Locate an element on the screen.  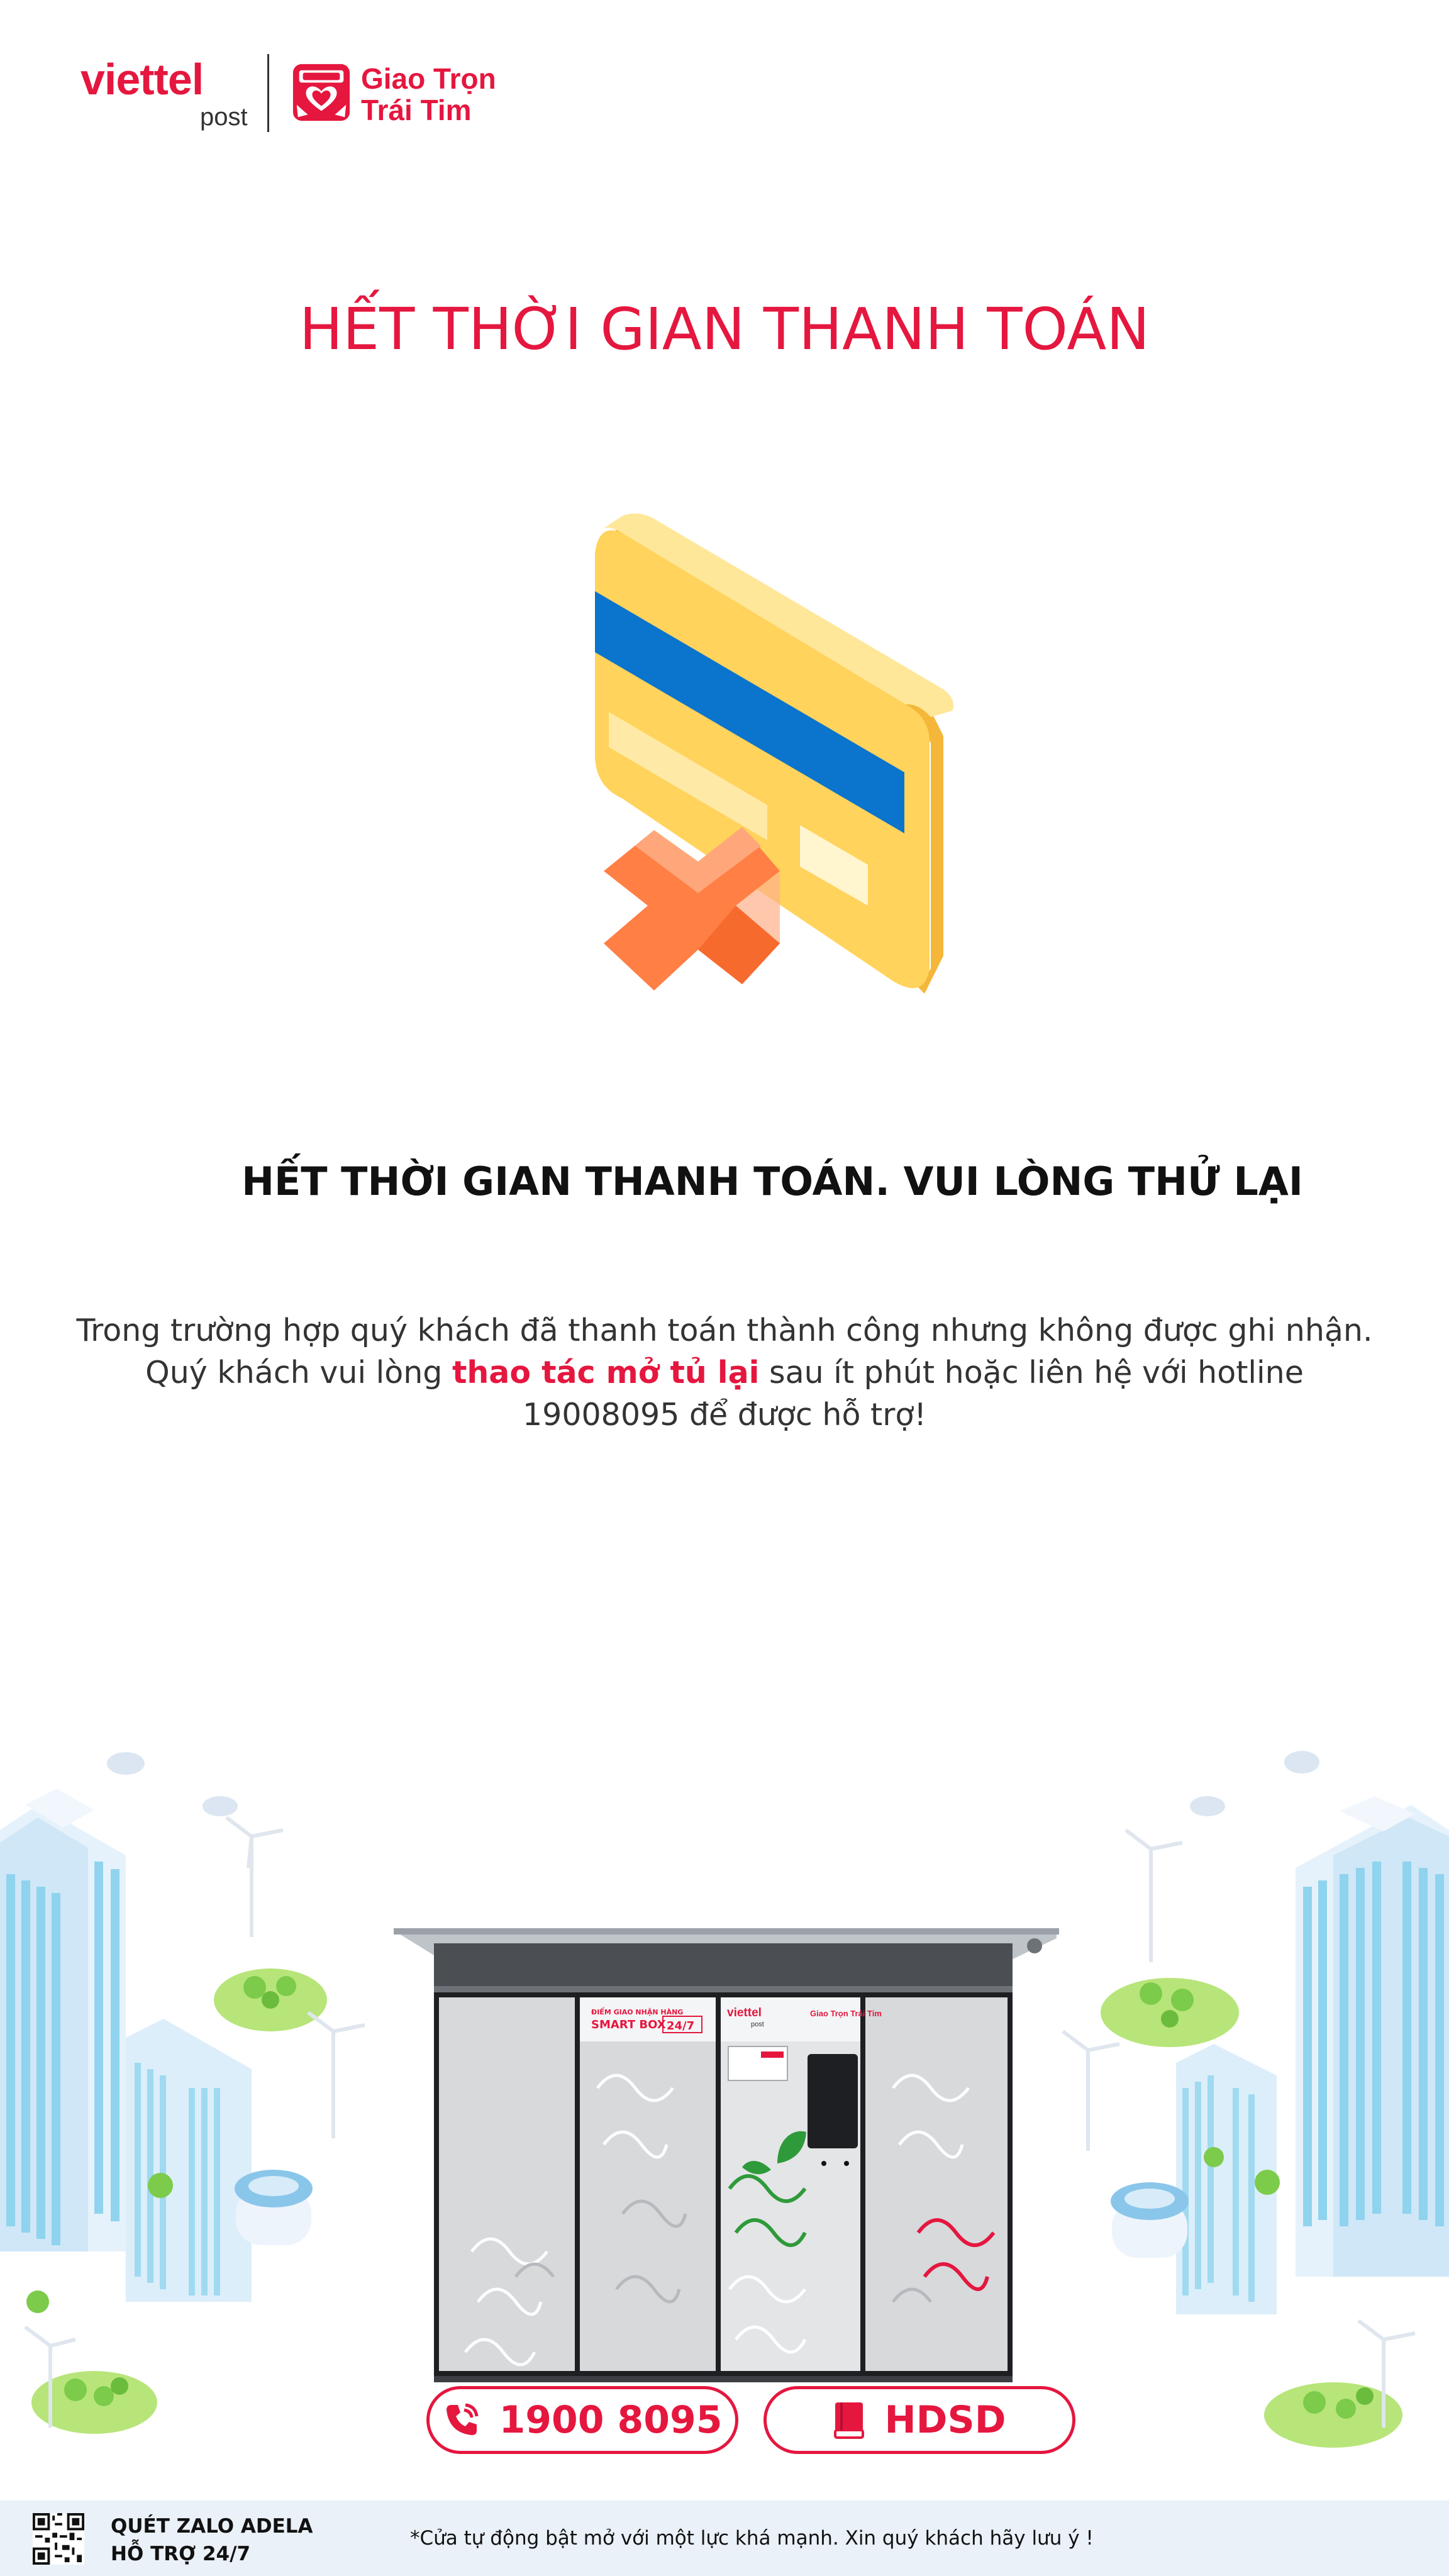
left-city is located at coordinates (182, 2111).